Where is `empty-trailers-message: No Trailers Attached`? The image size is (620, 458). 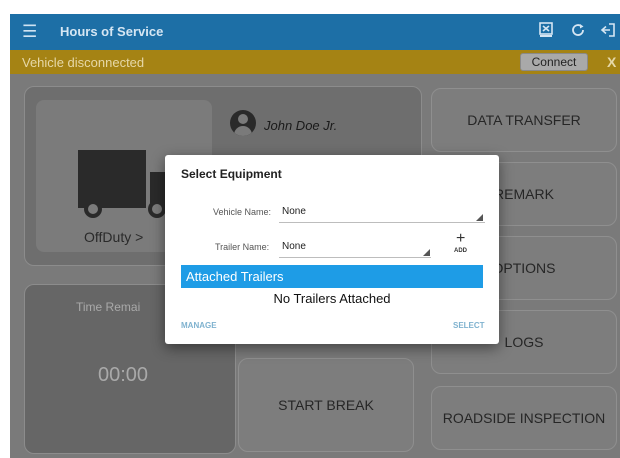
empty-trailers-message: No Trailers Attached is located at coordinates (332, 298).